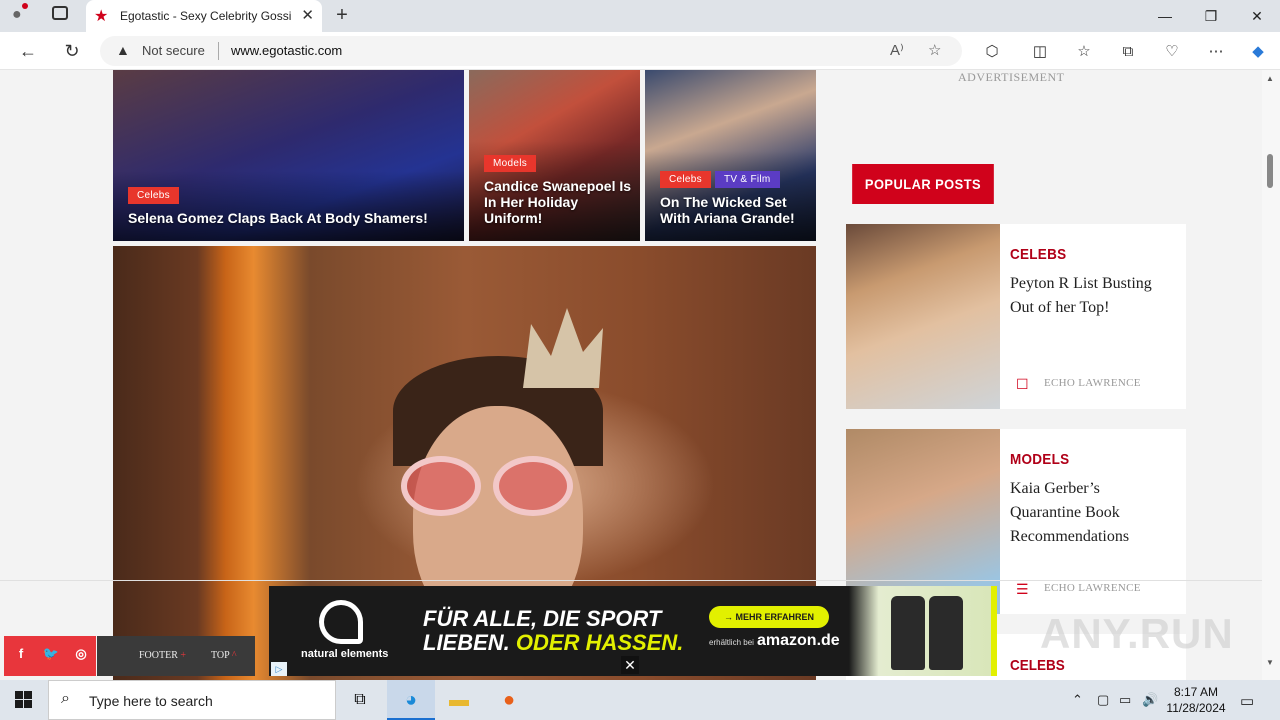 The height and width of the screenshot is (720, 1280). I want to click on tab-actions-icon, so click(60, 13).